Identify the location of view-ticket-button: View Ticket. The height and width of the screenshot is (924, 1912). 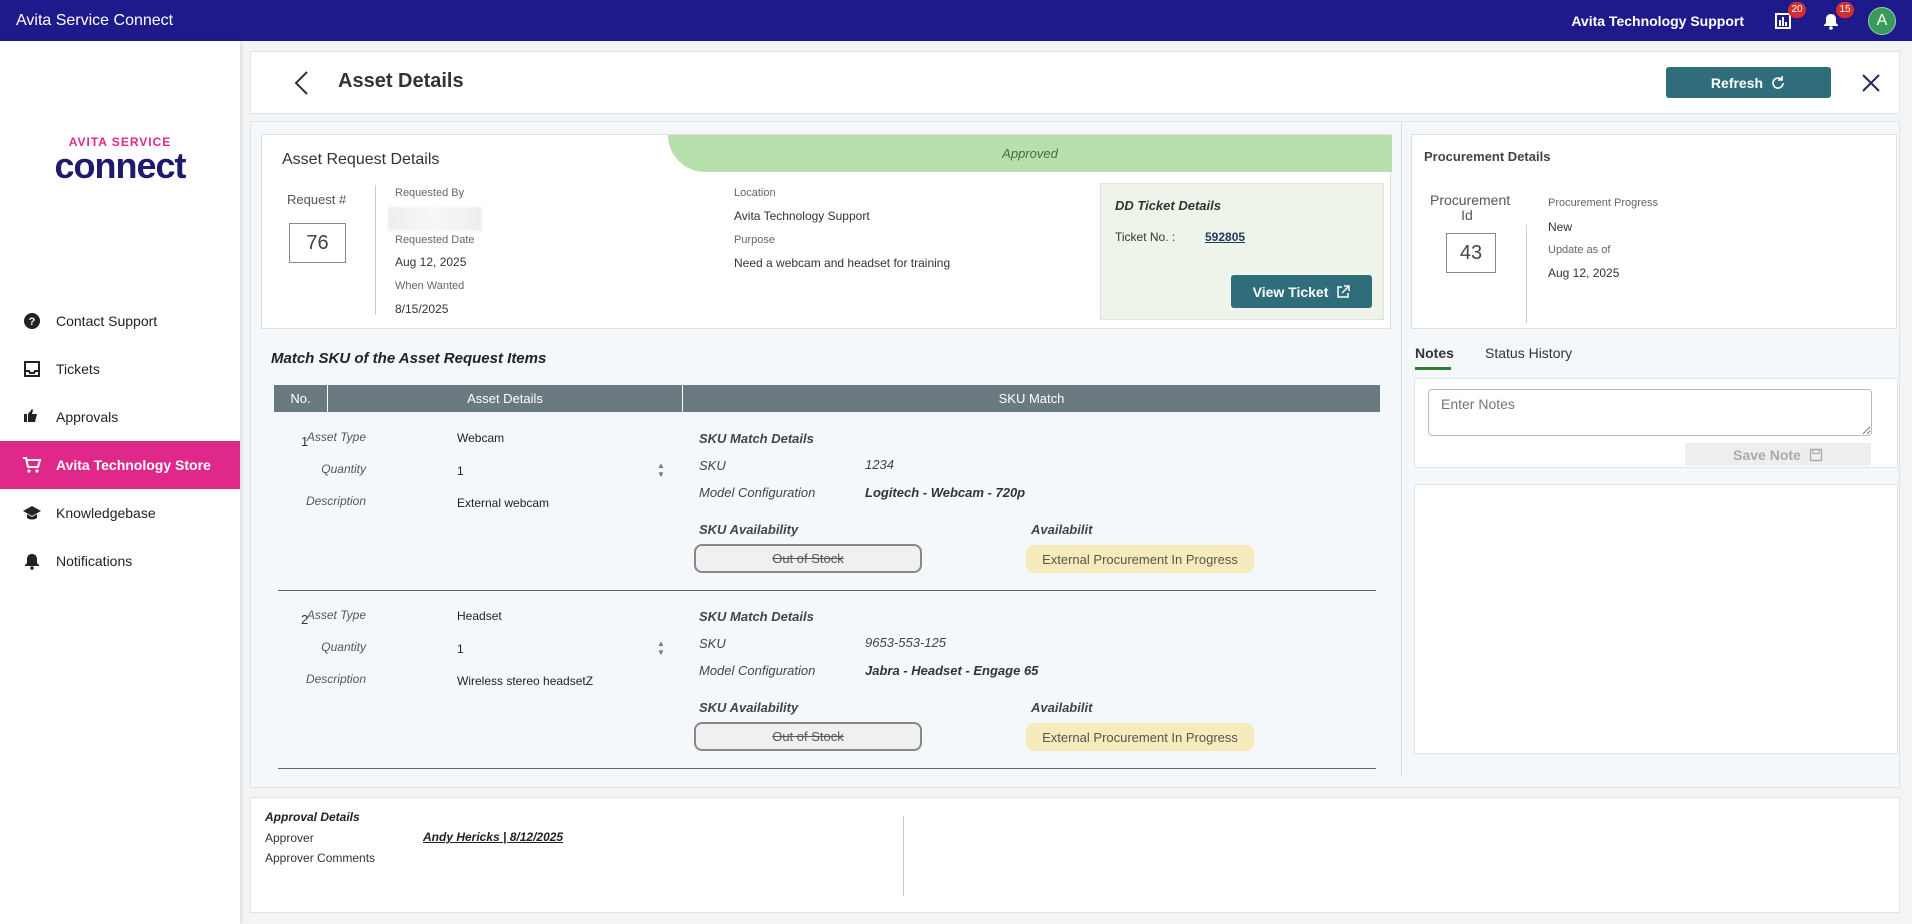
(1301, 291).